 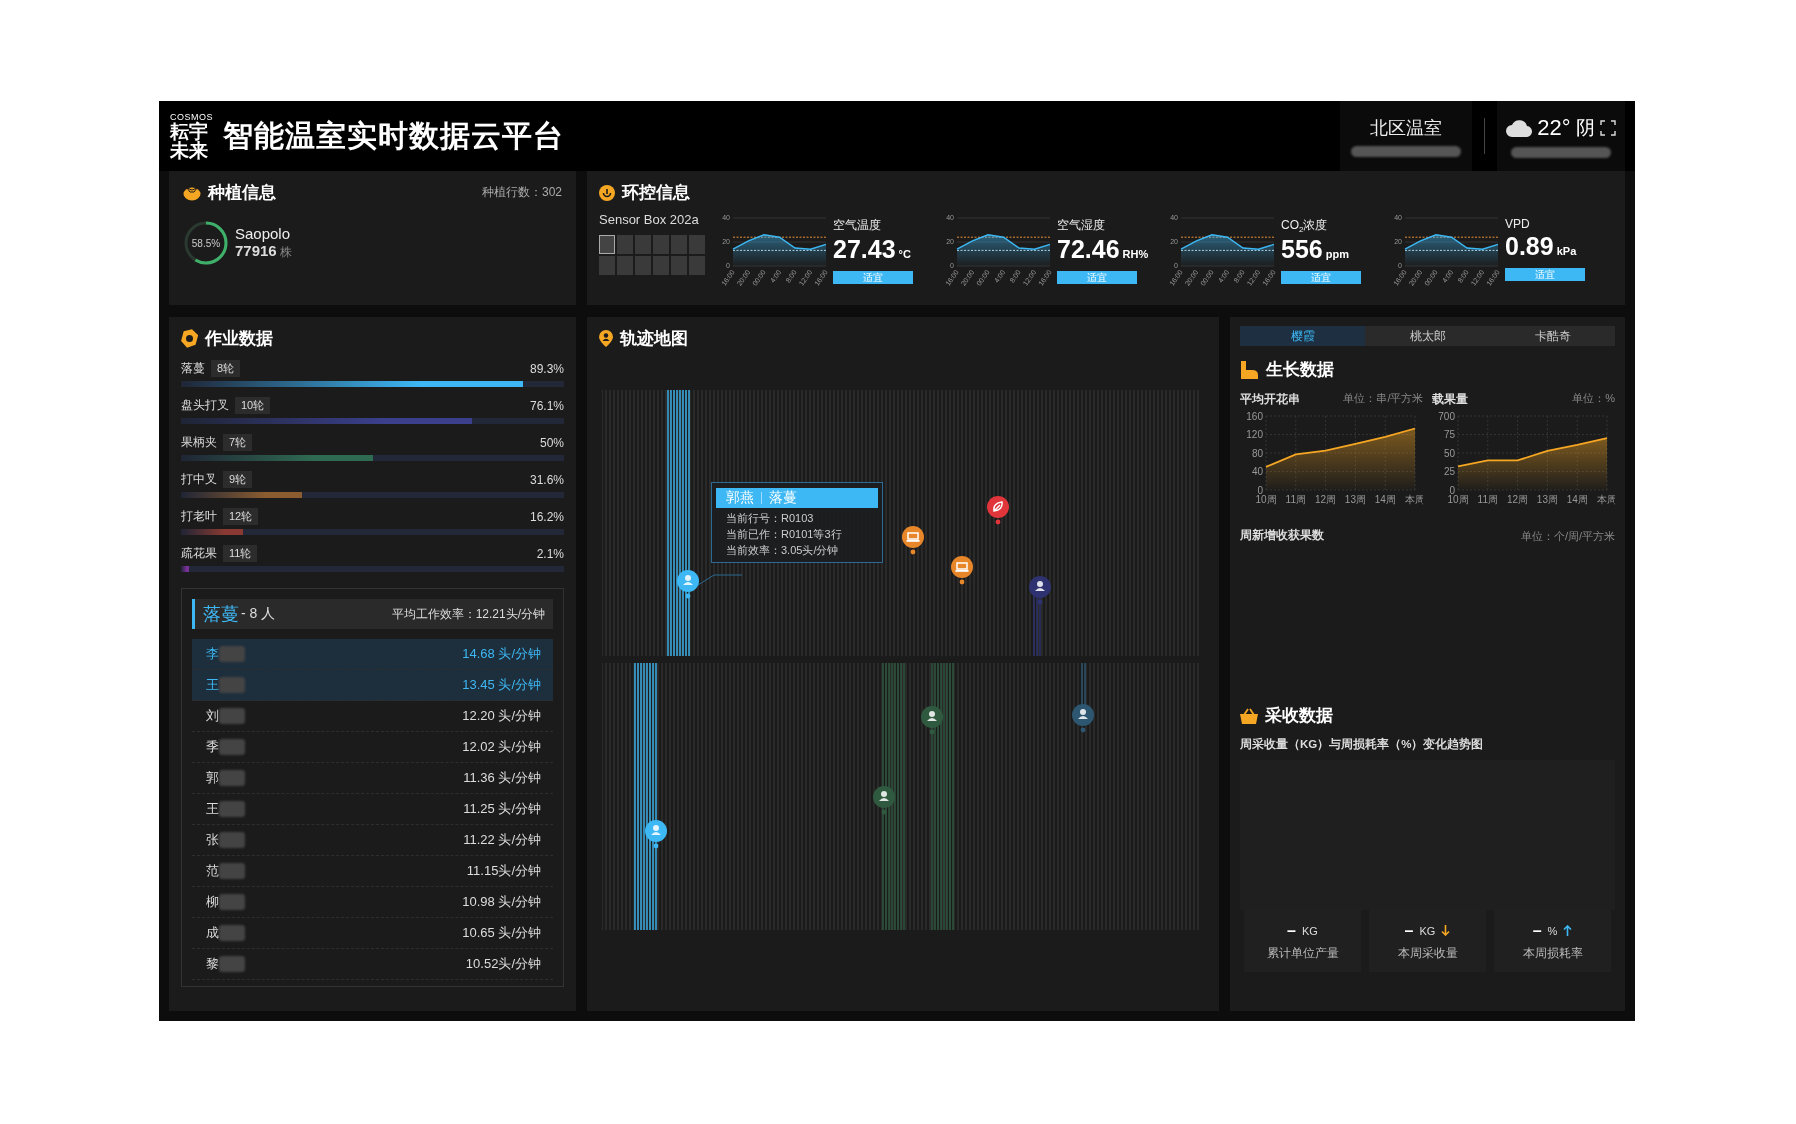 I want to click on task-name: 打中叉, so click(x=199, y=479).